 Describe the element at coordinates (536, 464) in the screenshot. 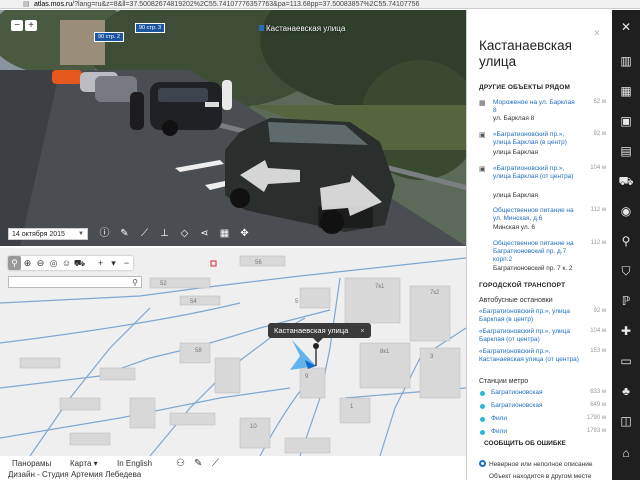

I see `report-option: Неверное или неполное описание` at that location.